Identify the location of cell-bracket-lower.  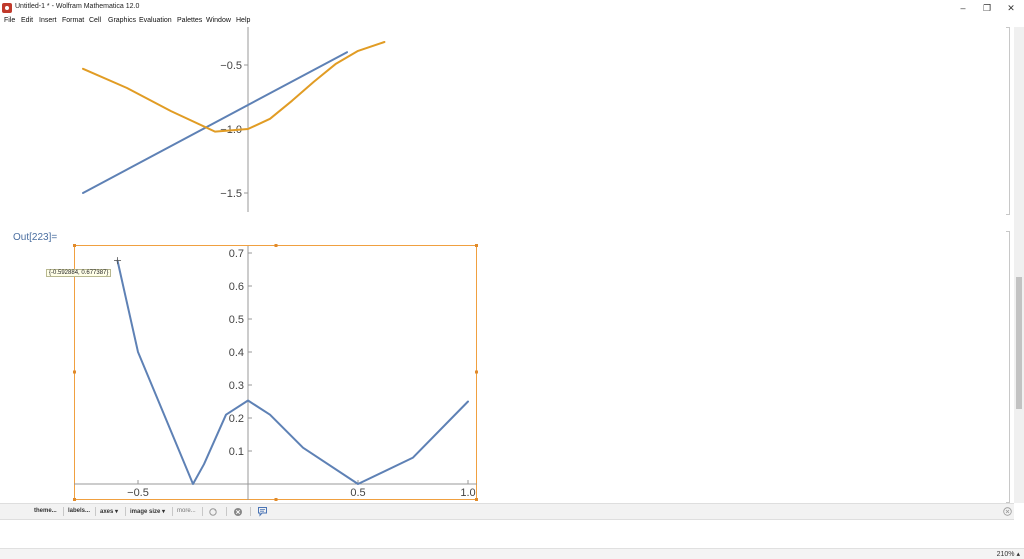
(1008, 367).